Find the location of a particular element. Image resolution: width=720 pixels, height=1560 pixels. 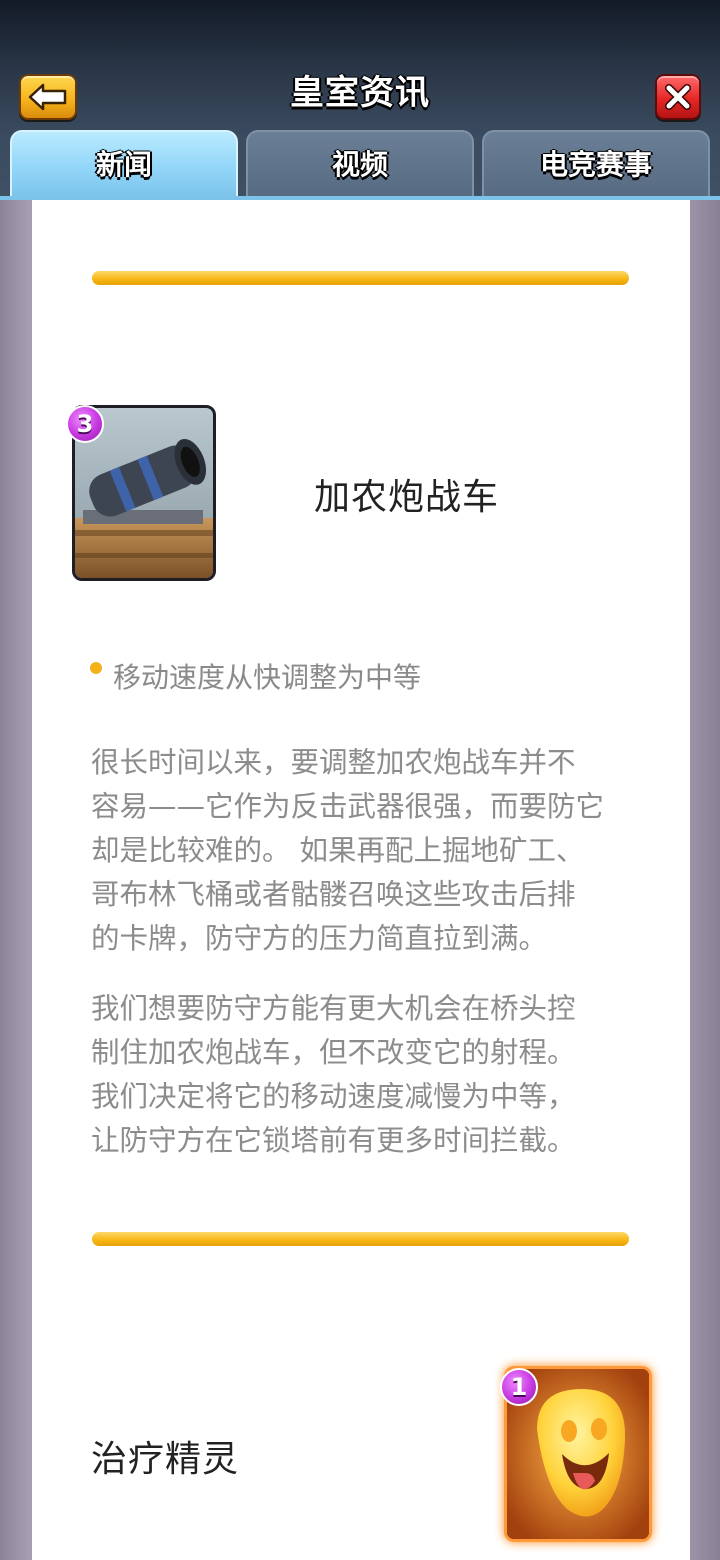

elixir-cost-badge: 3 is located at coordinates (85, 424).